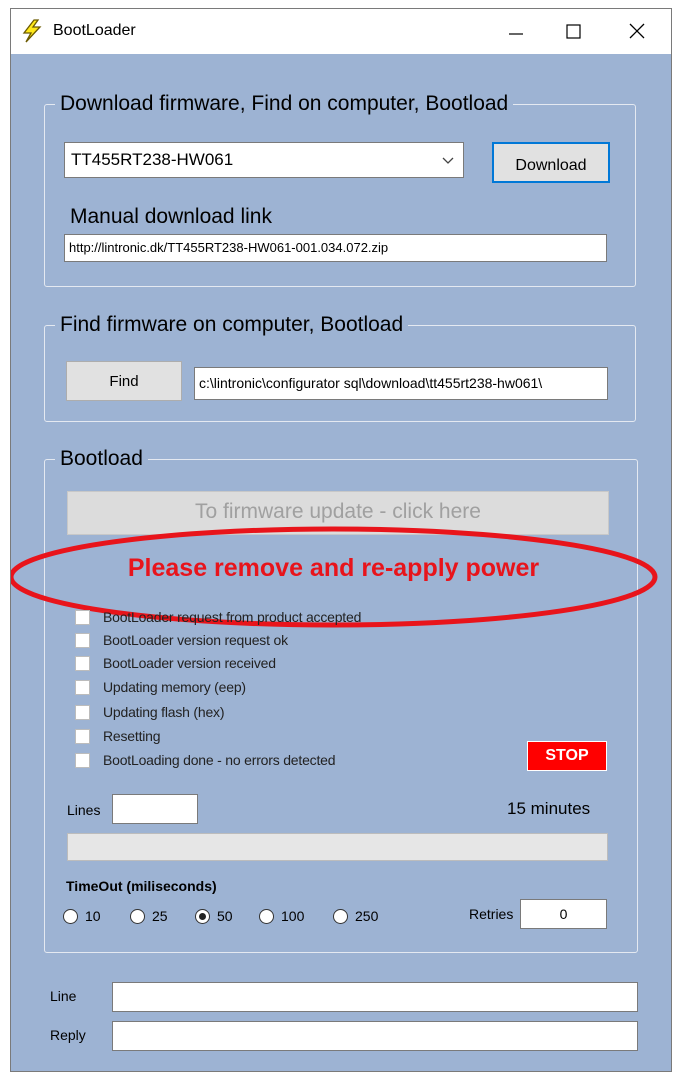 The height and width of the screenshot is (1077, 680). I want to click on timeout-option: 25, so click(149, 916).